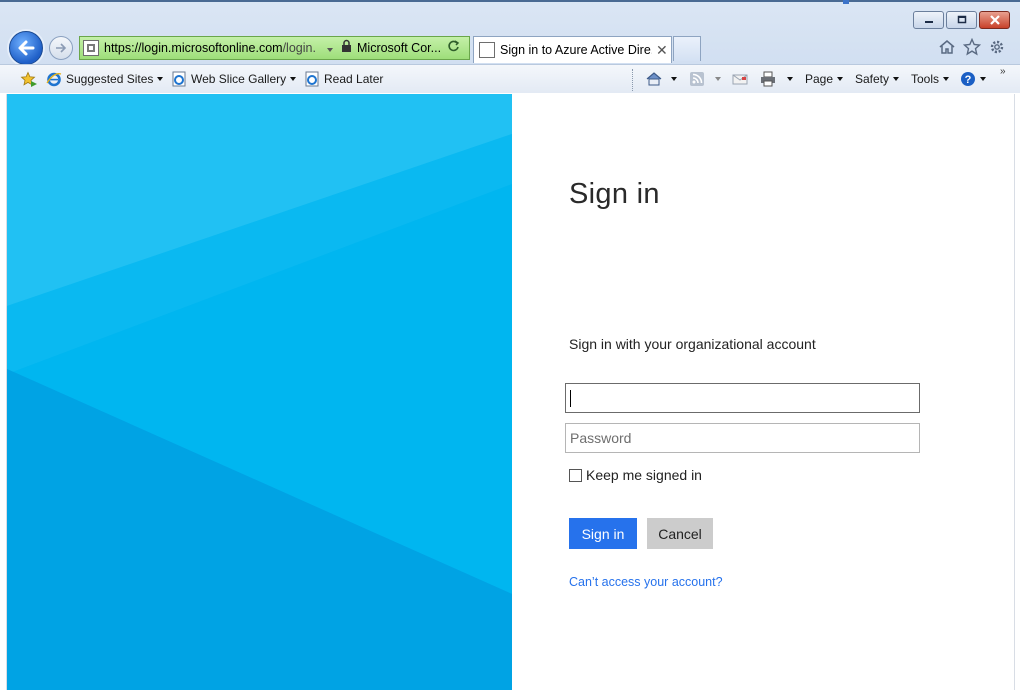 Image resolution: width=1020 pixels, height=690 pixels. Describe the element at coordinates (646, 582) in the screenshot. I see `cant-access-account-link: Can’t access your account?` at that location.